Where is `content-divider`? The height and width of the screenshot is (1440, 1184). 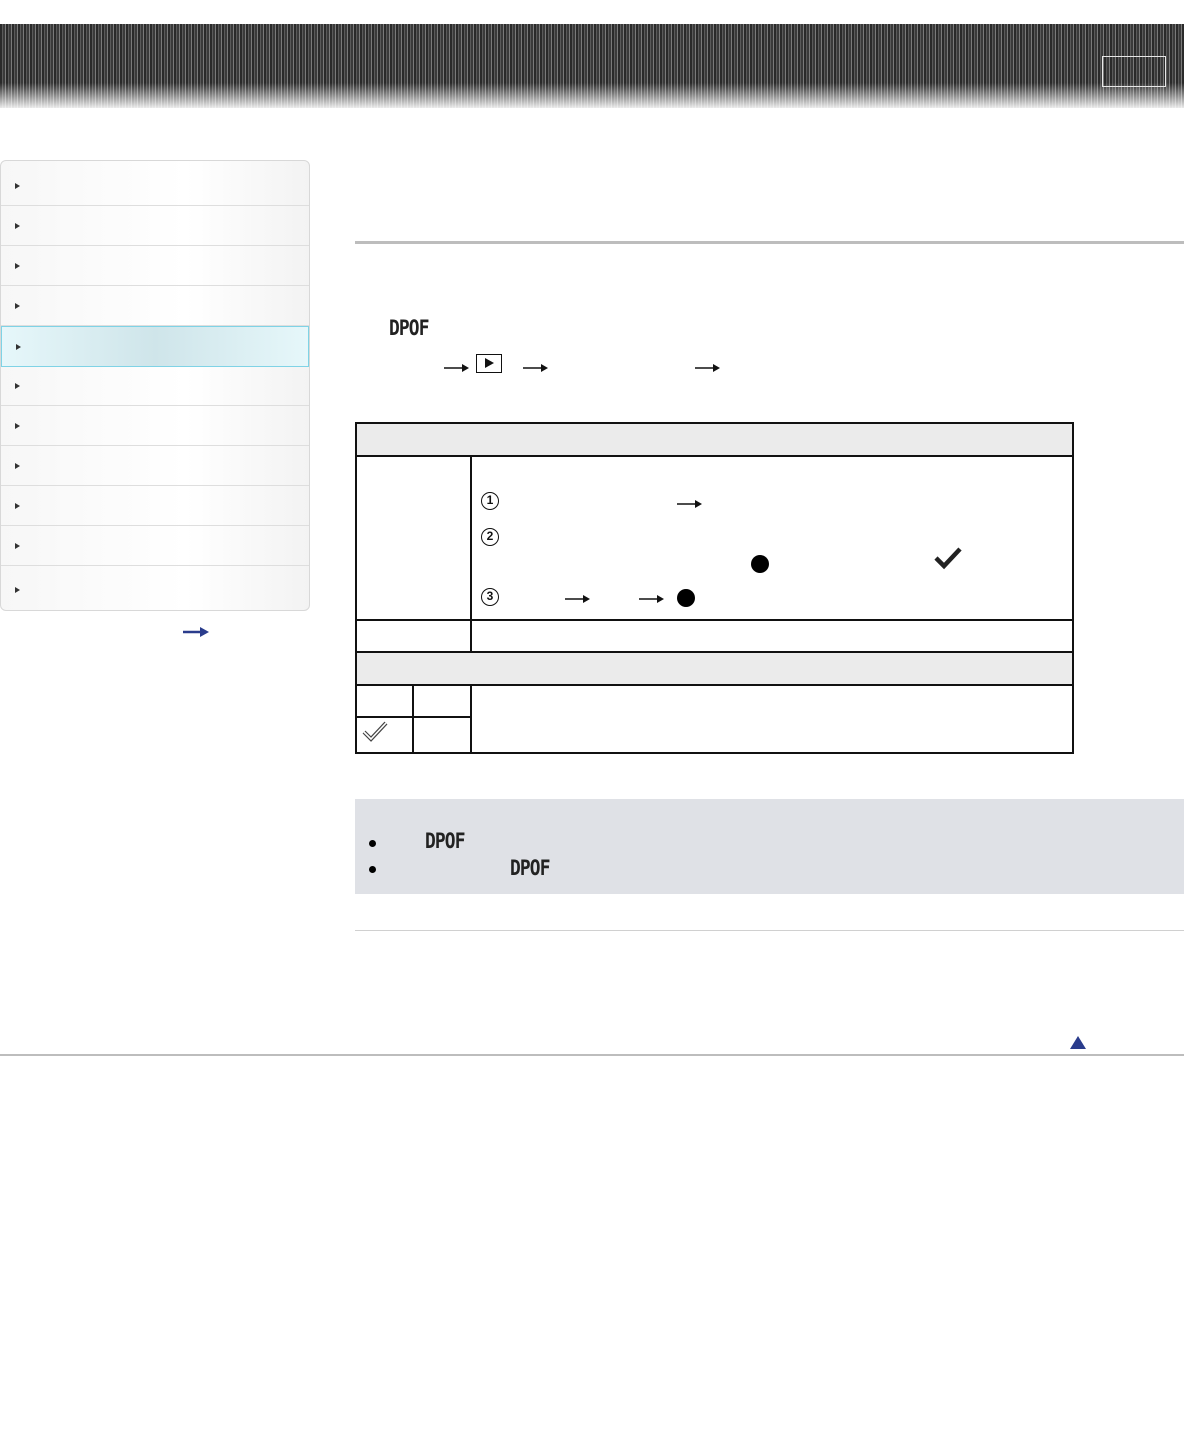 content-divider is located at coordinates (769, 930).